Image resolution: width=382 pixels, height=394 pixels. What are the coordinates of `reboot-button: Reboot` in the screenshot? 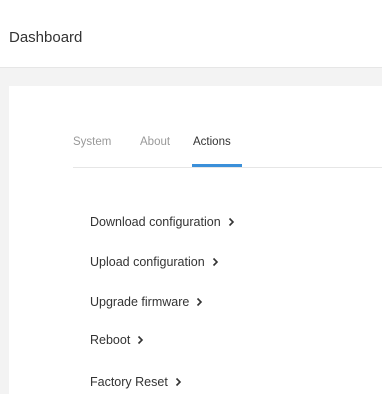 It's located at (117, 340).